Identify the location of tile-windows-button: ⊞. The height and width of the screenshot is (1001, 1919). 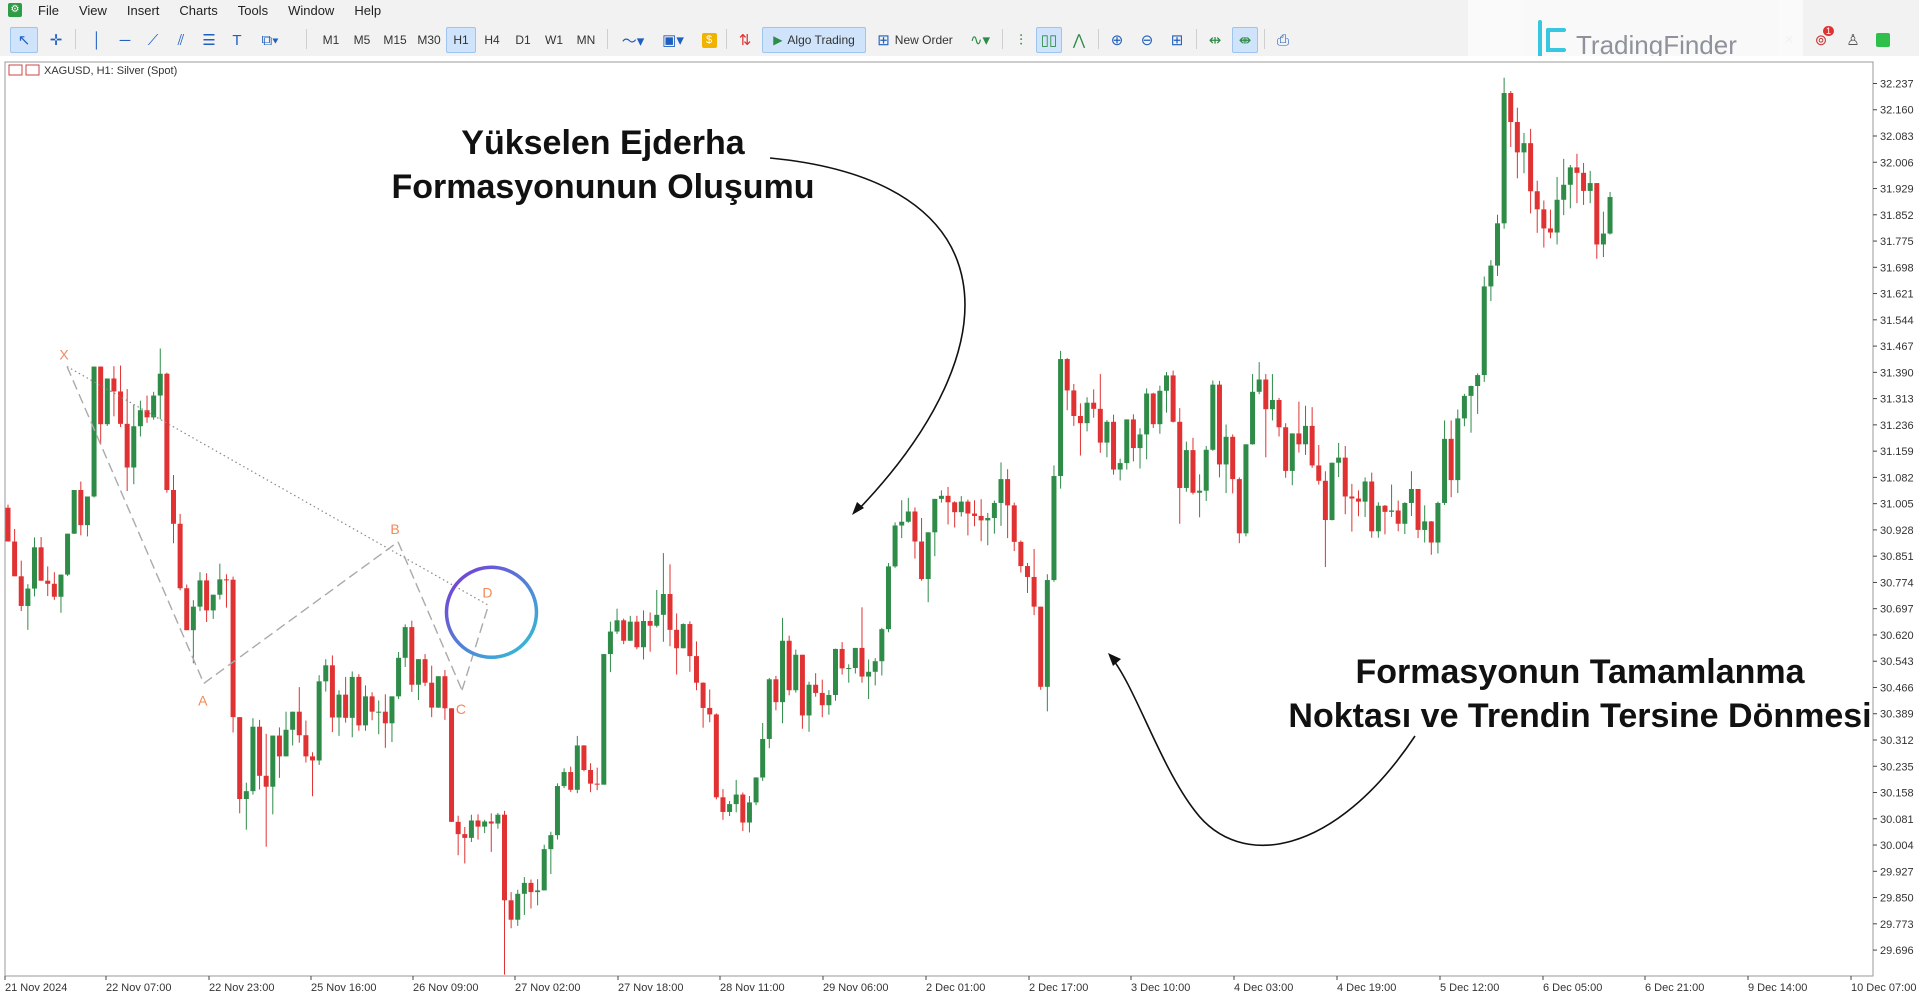
(1177, 40).